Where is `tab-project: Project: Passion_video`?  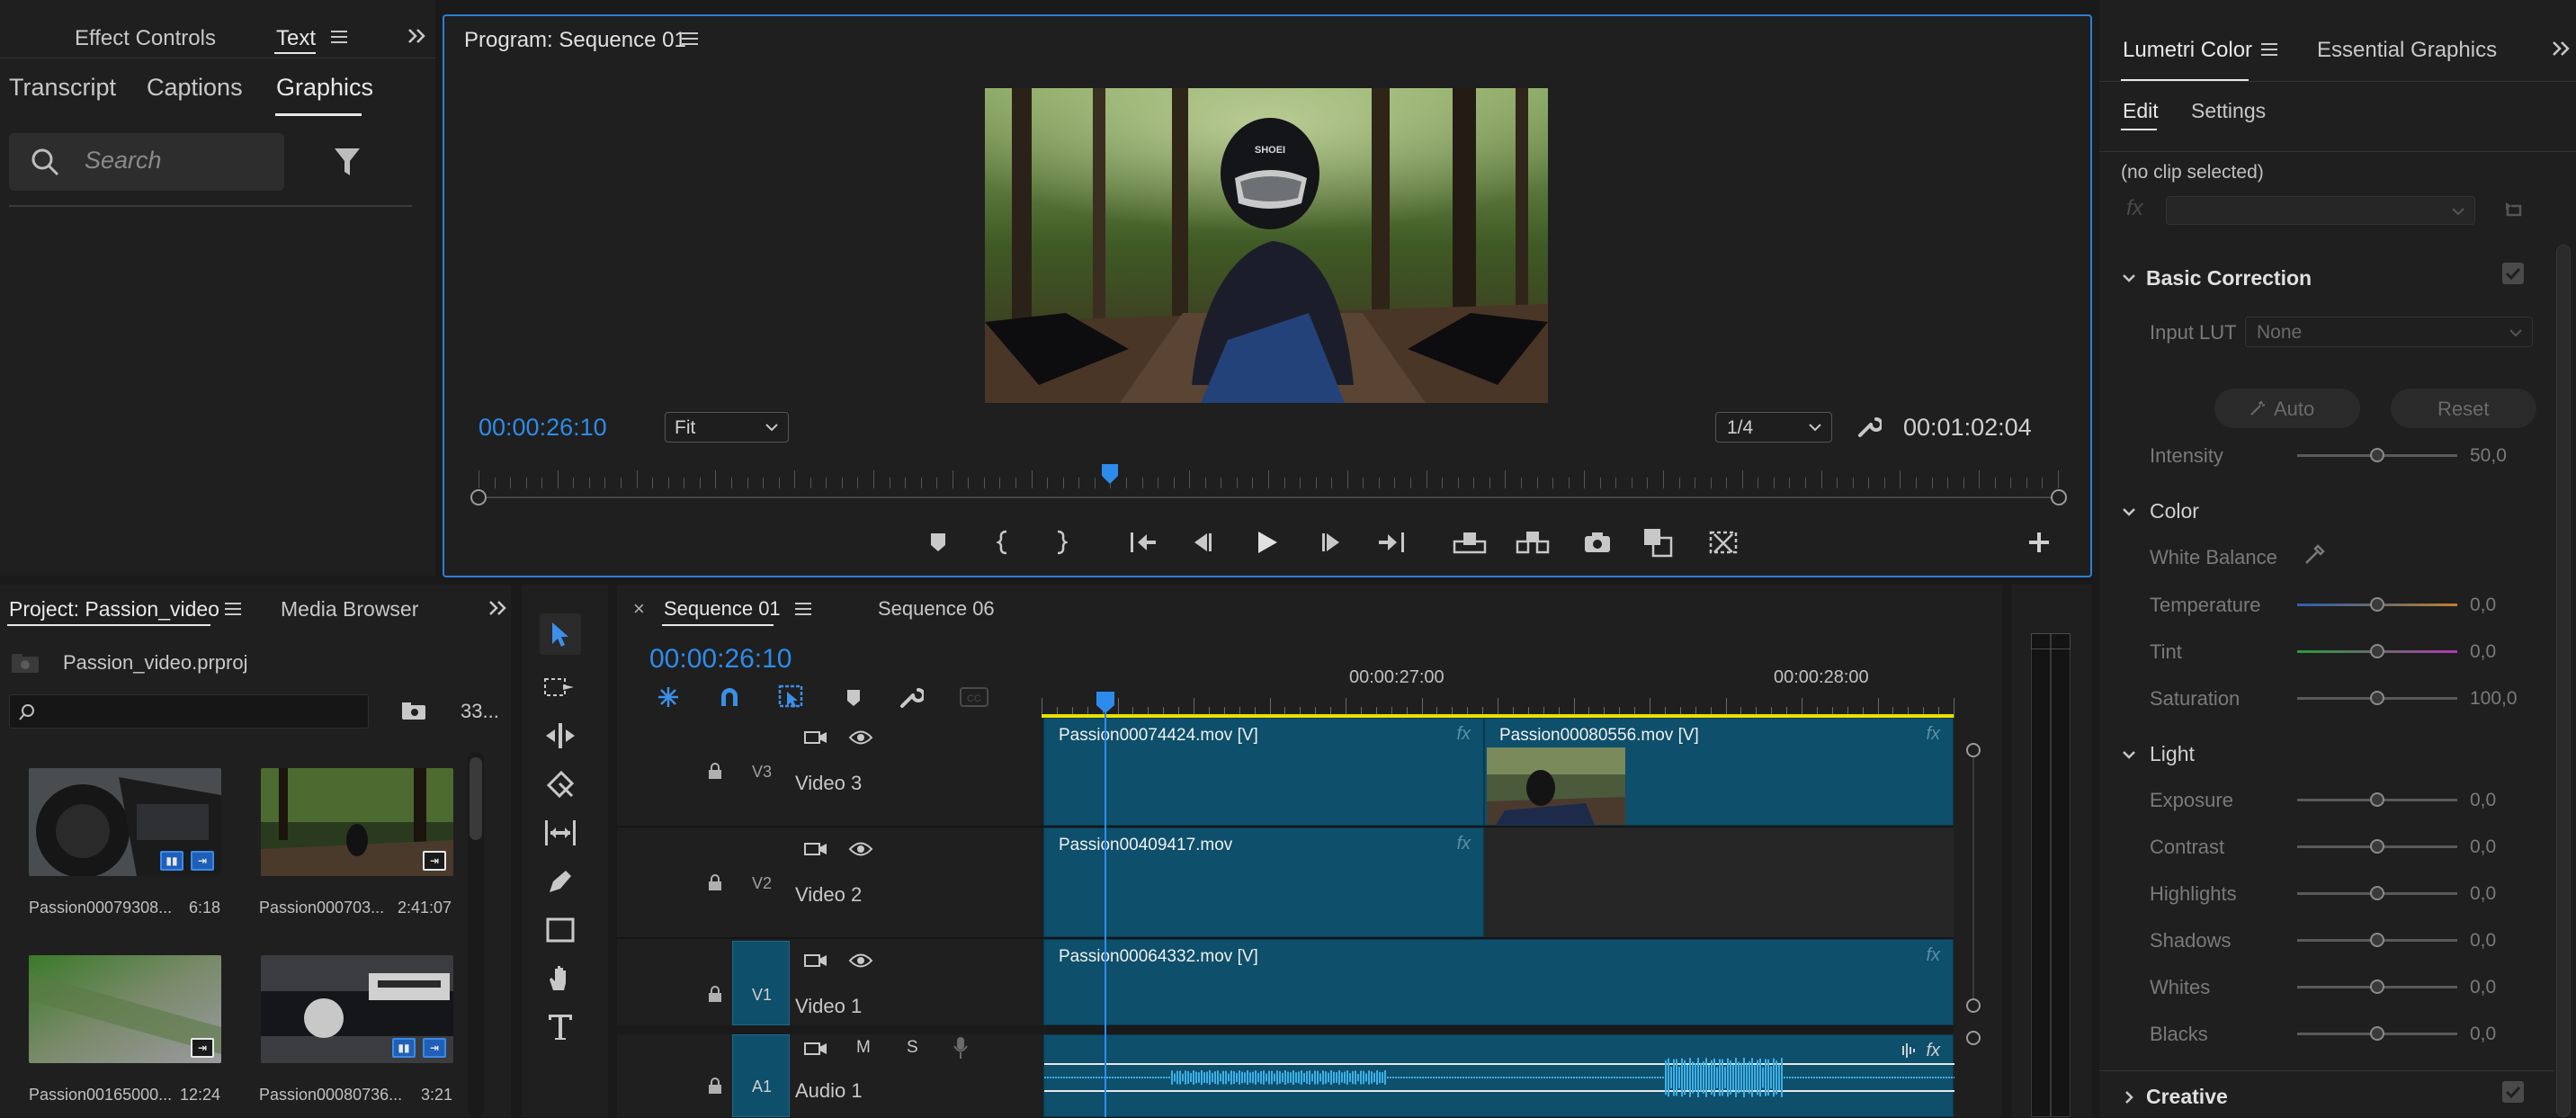 tab-project: Project: Passion_video is located at coordinates (114, 609).